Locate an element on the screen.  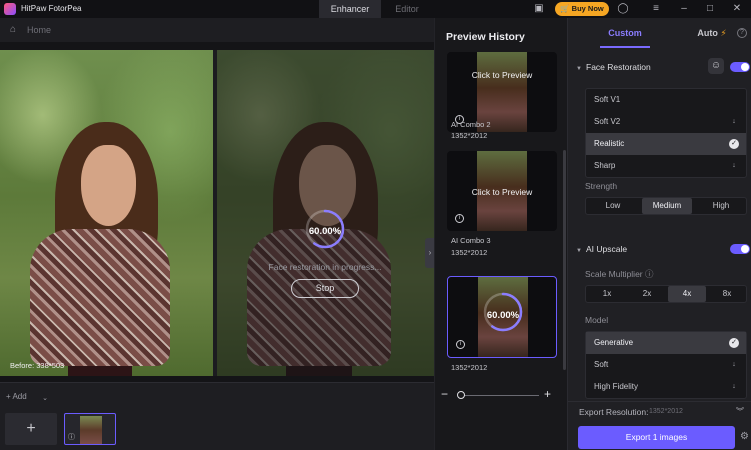
zoom-control: − + is located at coordinates (501, 396).